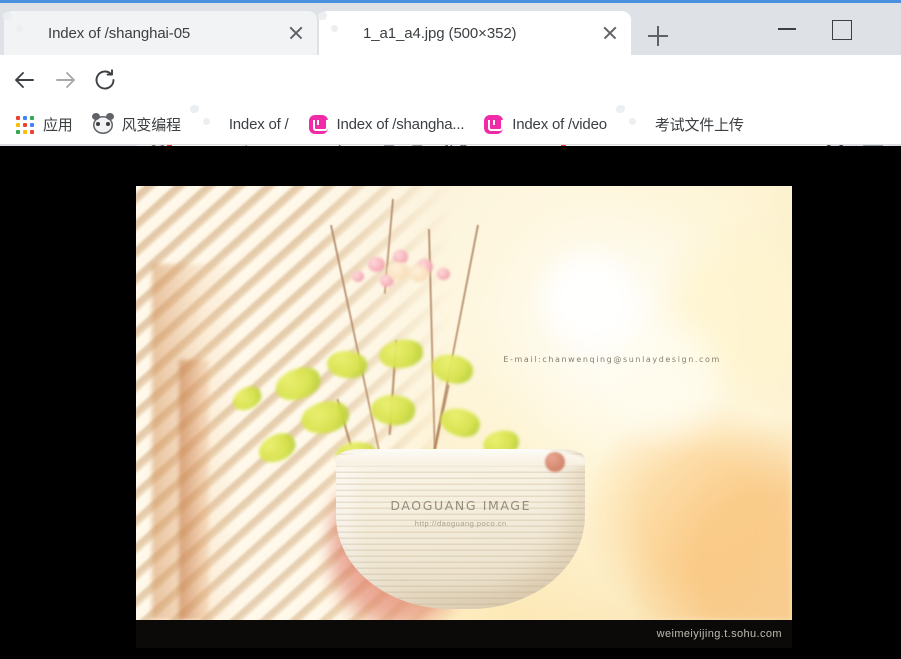 The width and height of the screenshot is (901, 659). I want to click on bookmark-apps: 应用, so click(44, 125).